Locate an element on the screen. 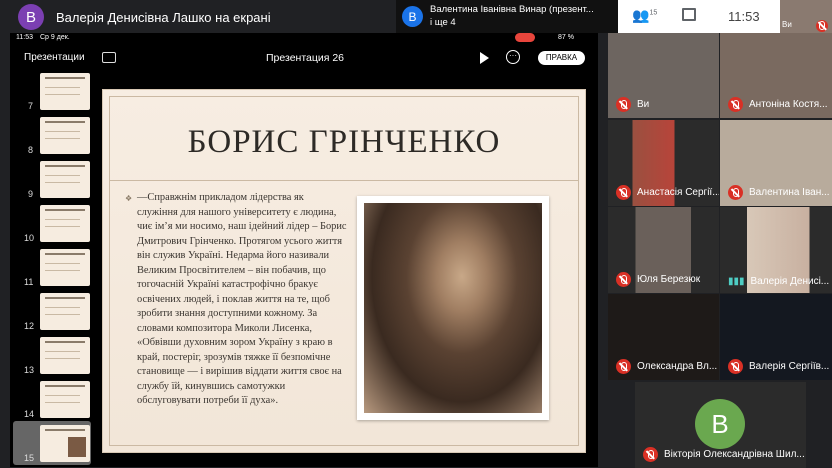  presenter-avatar: В is located at coordinates (31, 17).